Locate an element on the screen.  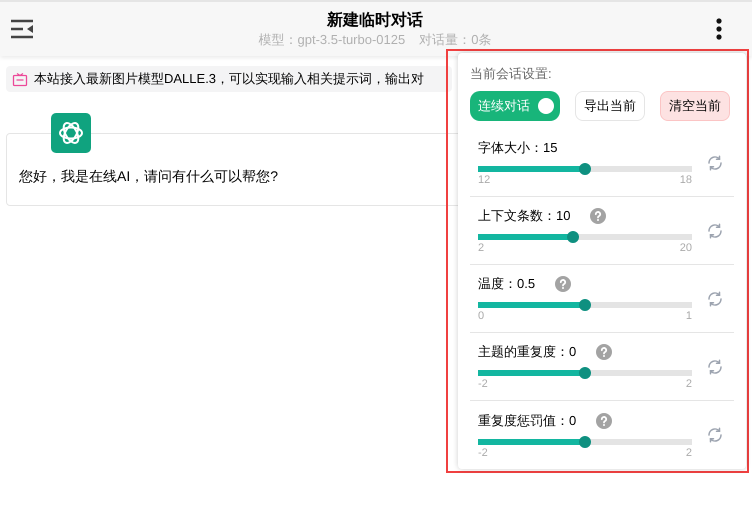
setting-label: 温度：0.5 is located at coordinates (507, 284).